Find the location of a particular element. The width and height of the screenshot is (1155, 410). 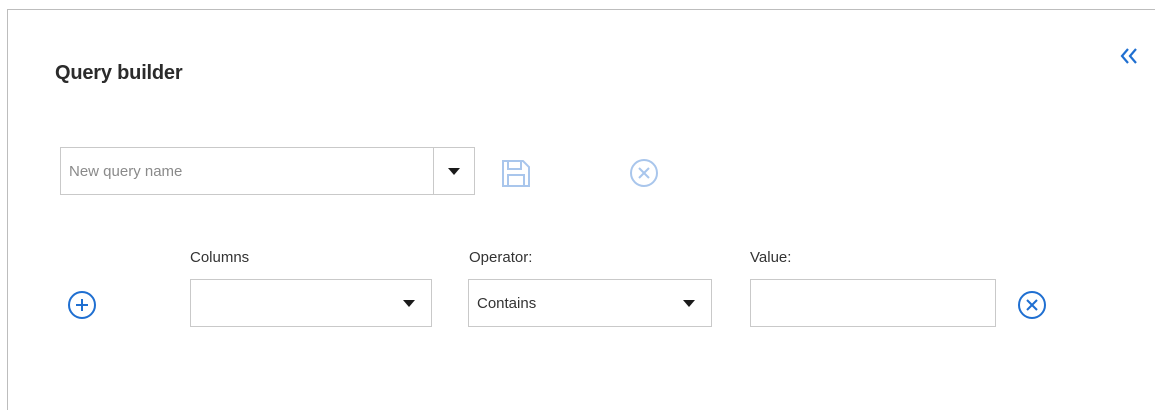

plus-circle-icon is located at coordinates (82, 305).